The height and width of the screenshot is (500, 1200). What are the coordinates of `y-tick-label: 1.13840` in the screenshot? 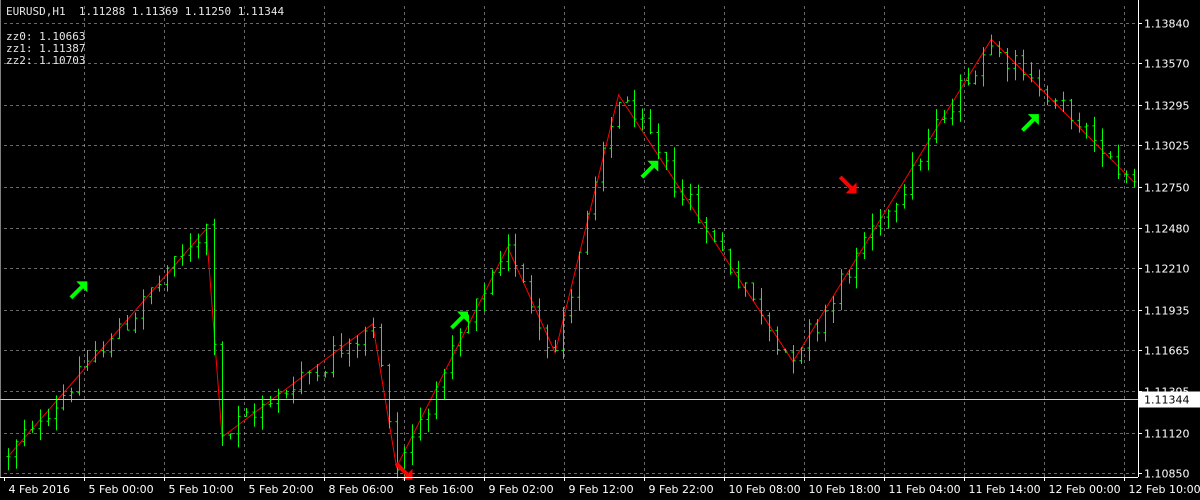 It's located at (1167, 24).